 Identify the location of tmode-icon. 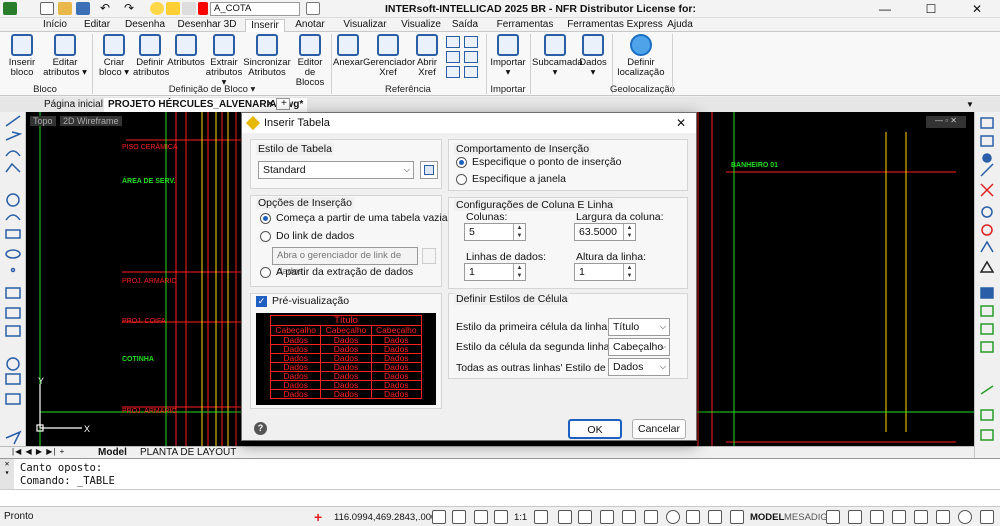
(629, 517).